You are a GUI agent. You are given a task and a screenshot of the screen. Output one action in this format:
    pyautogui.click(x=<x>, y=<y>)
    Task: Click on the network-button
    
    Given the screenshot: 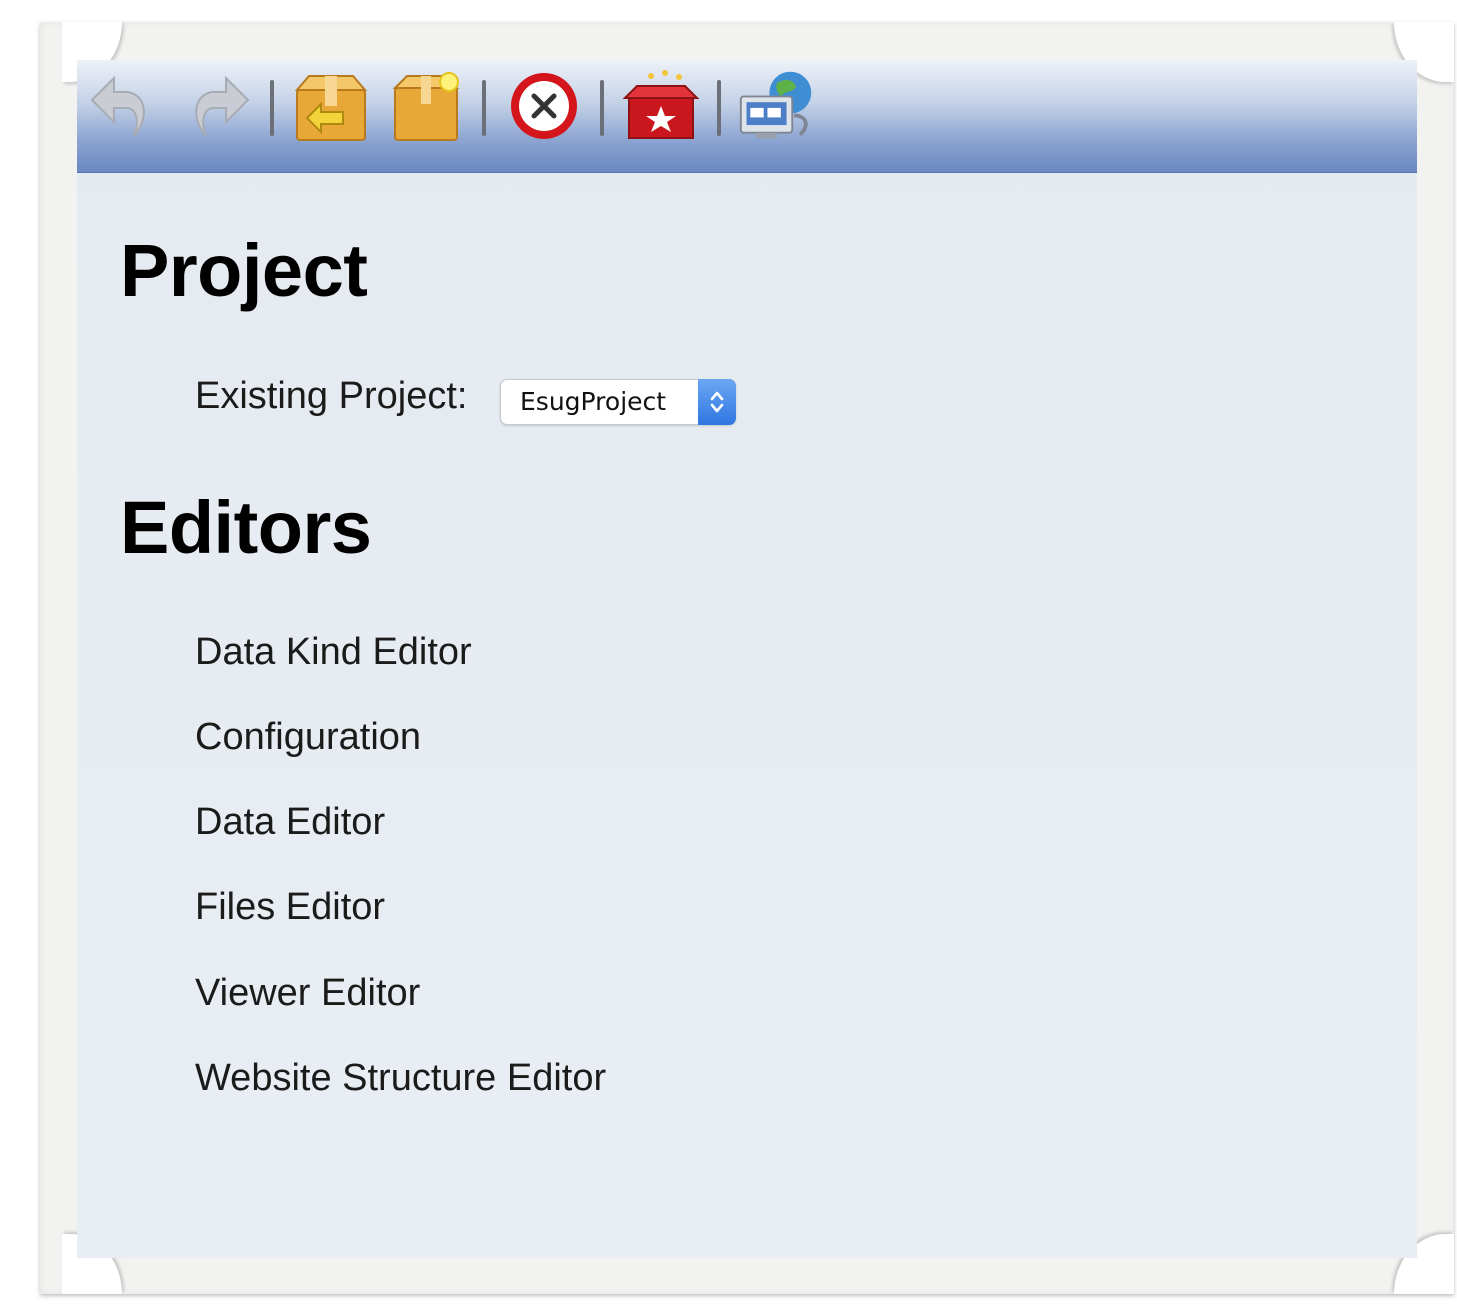 What is the action you would take?
    pyautogui.click(x=777, y=106)
    